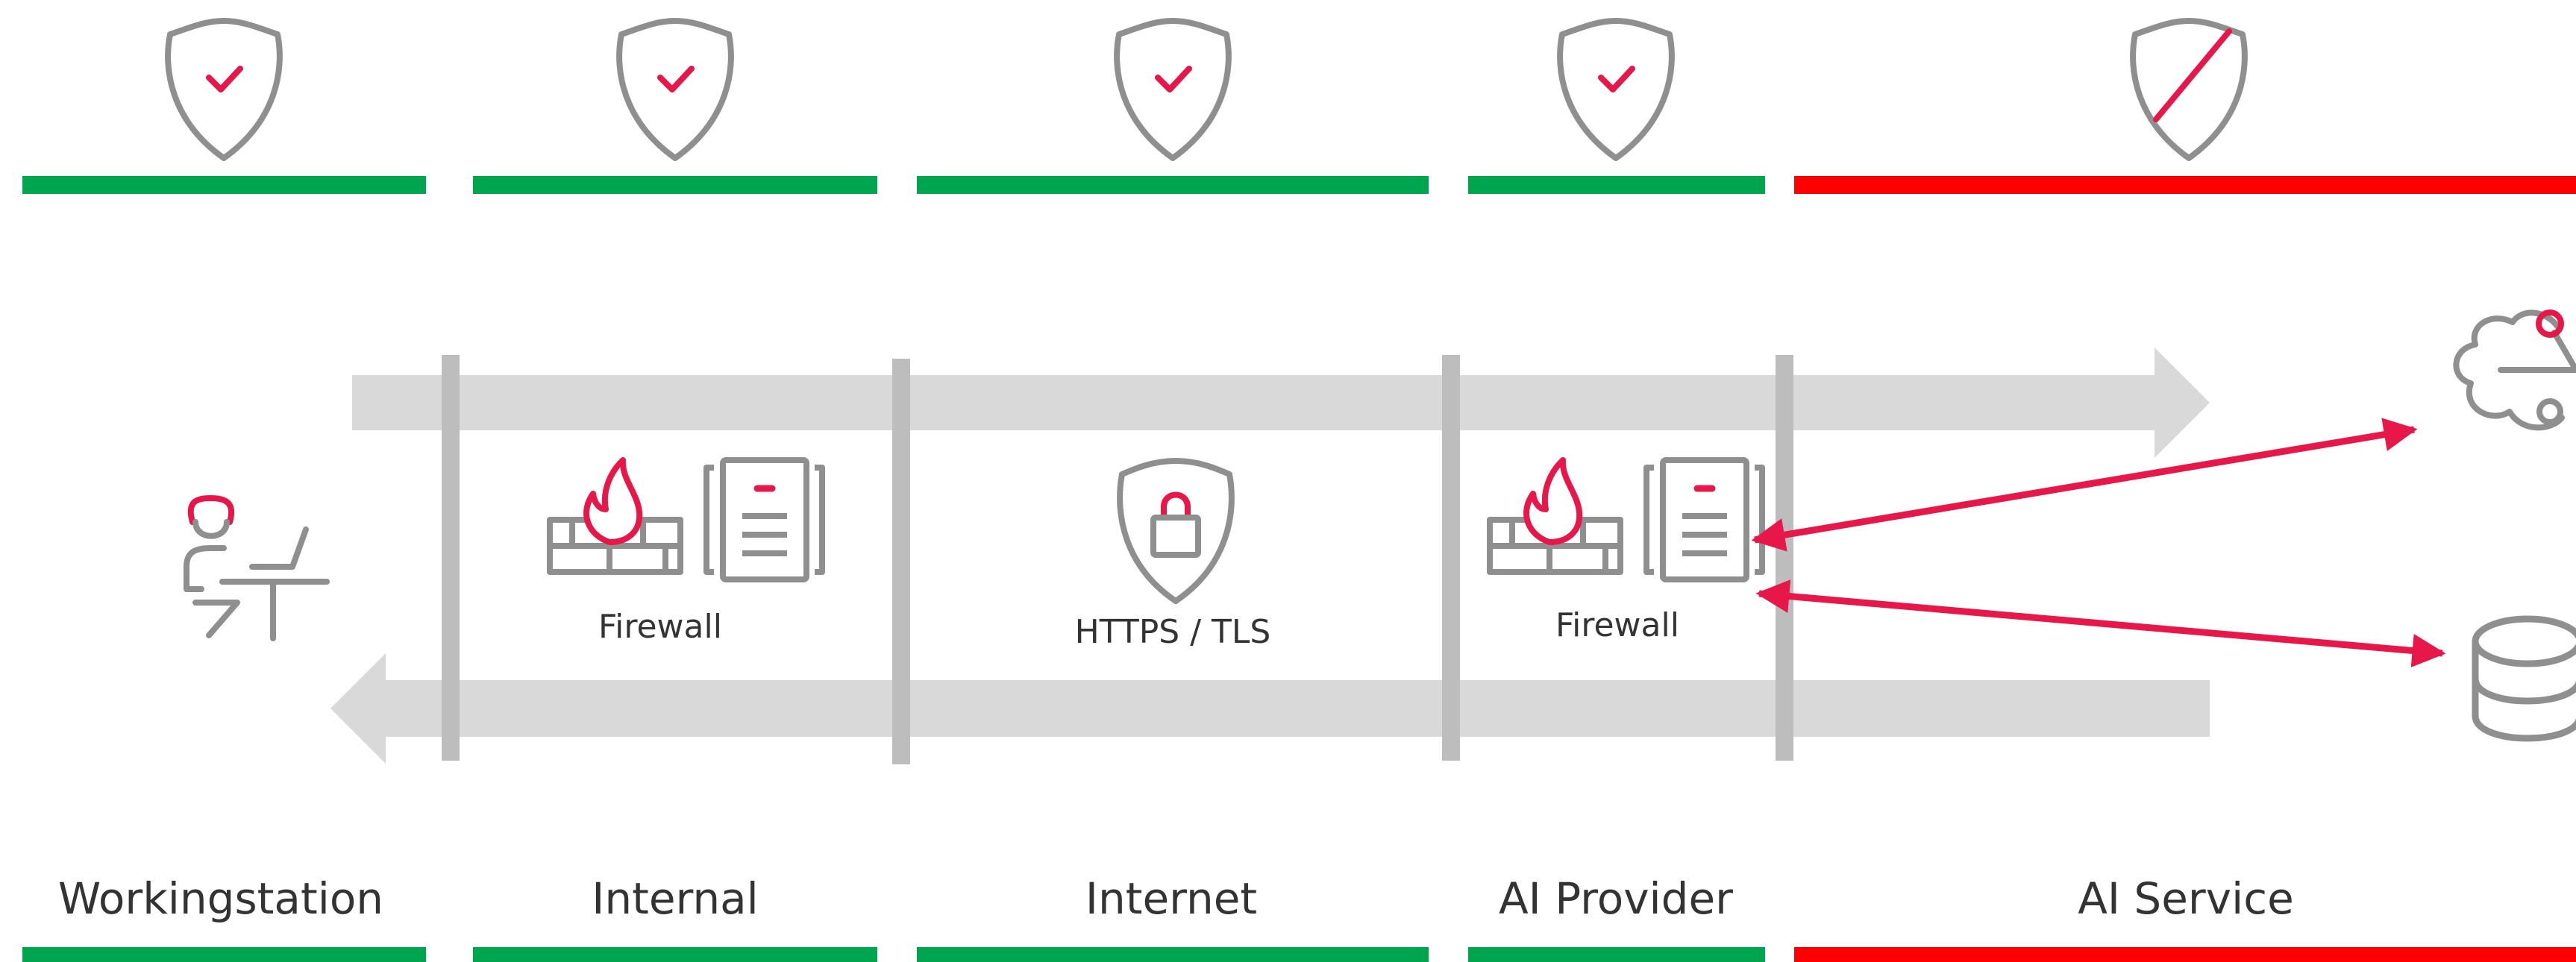  What do you see at coordinates (2185, 954) in the screenshot?
I see `bottom-status-bar-ai-service` at bounding box center [2185, 954].